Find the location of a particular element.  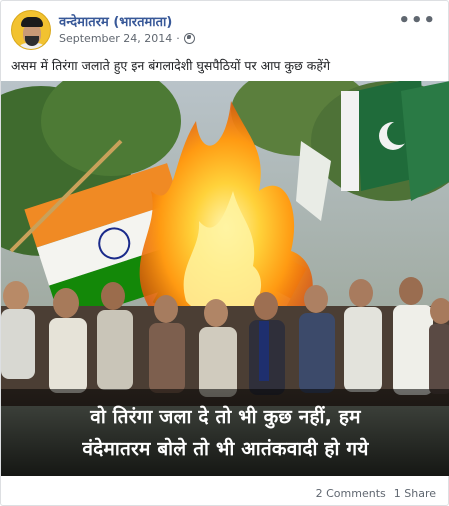

post-stats: 2 Comments 1 Share is located at coordinates (376, 493).